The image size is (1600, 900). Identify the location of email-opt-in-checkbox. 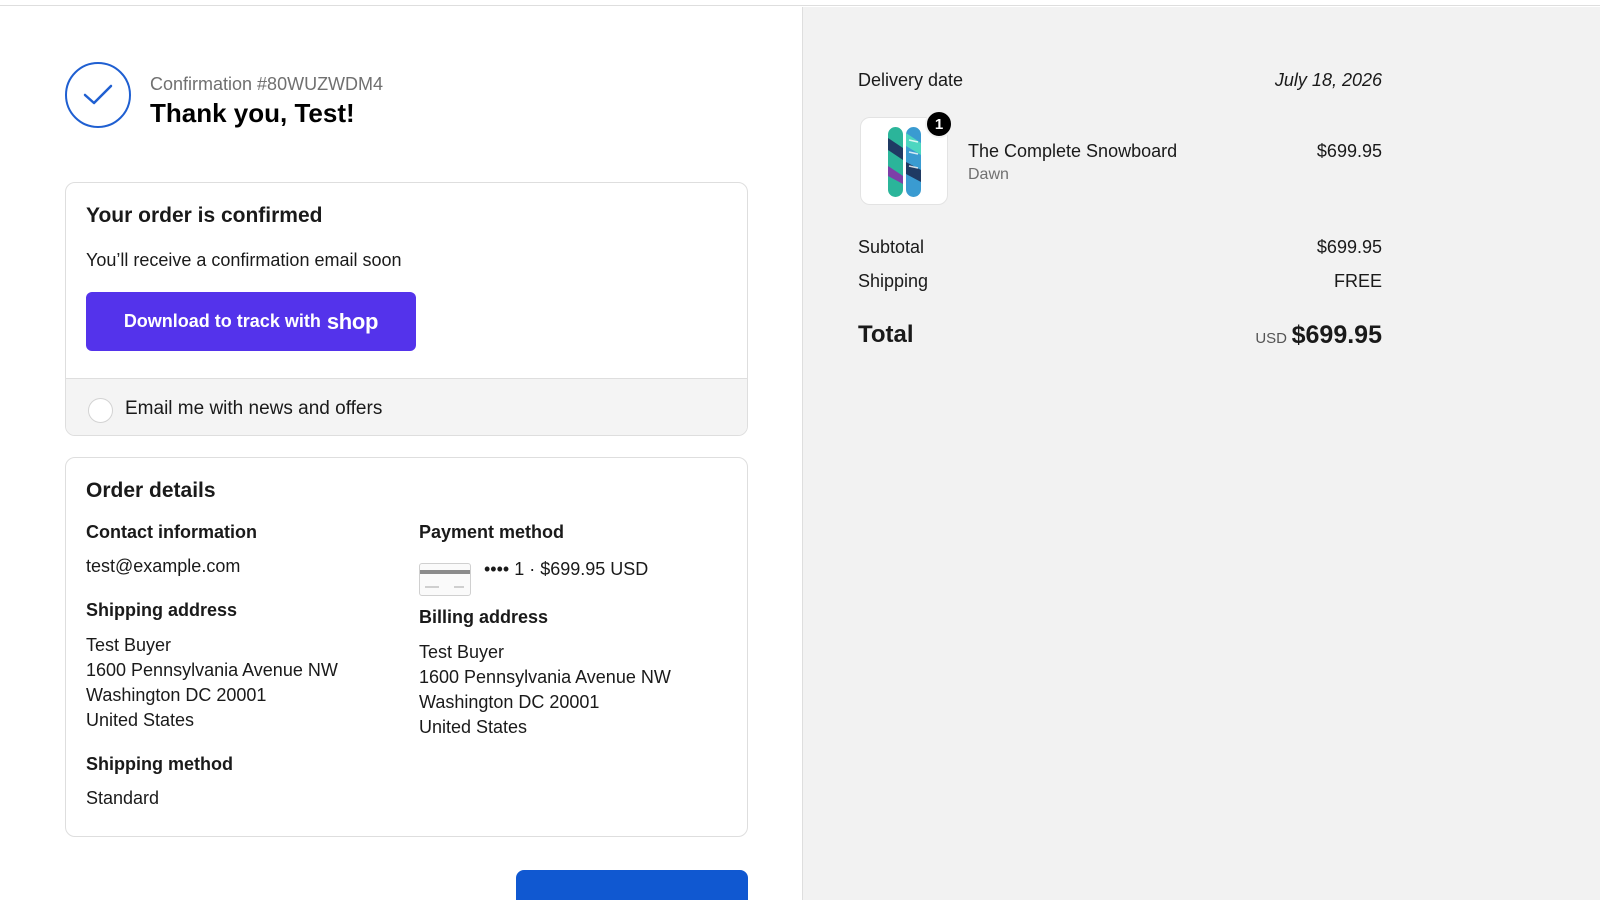
(100, 410).